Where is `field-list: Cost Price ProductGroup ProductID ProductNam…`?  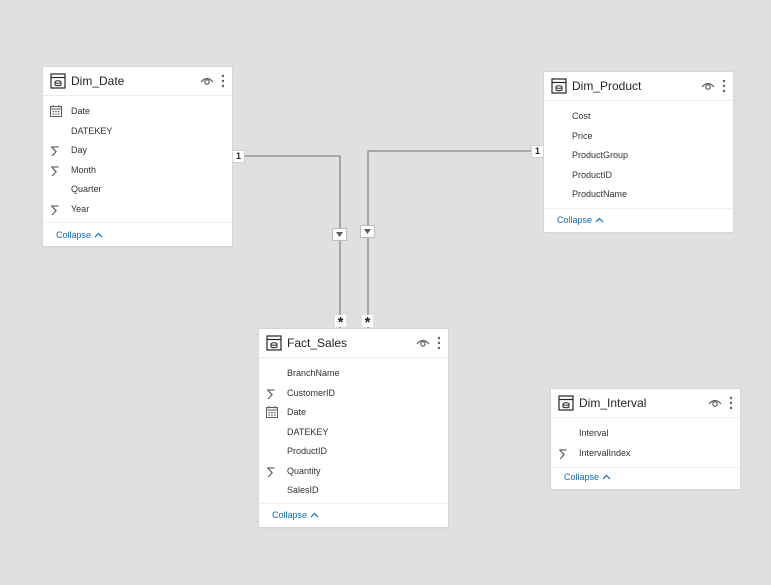 field-list: Cost Price ProductGroup ProductID ProductNam… is located at coordinates (638, 153).